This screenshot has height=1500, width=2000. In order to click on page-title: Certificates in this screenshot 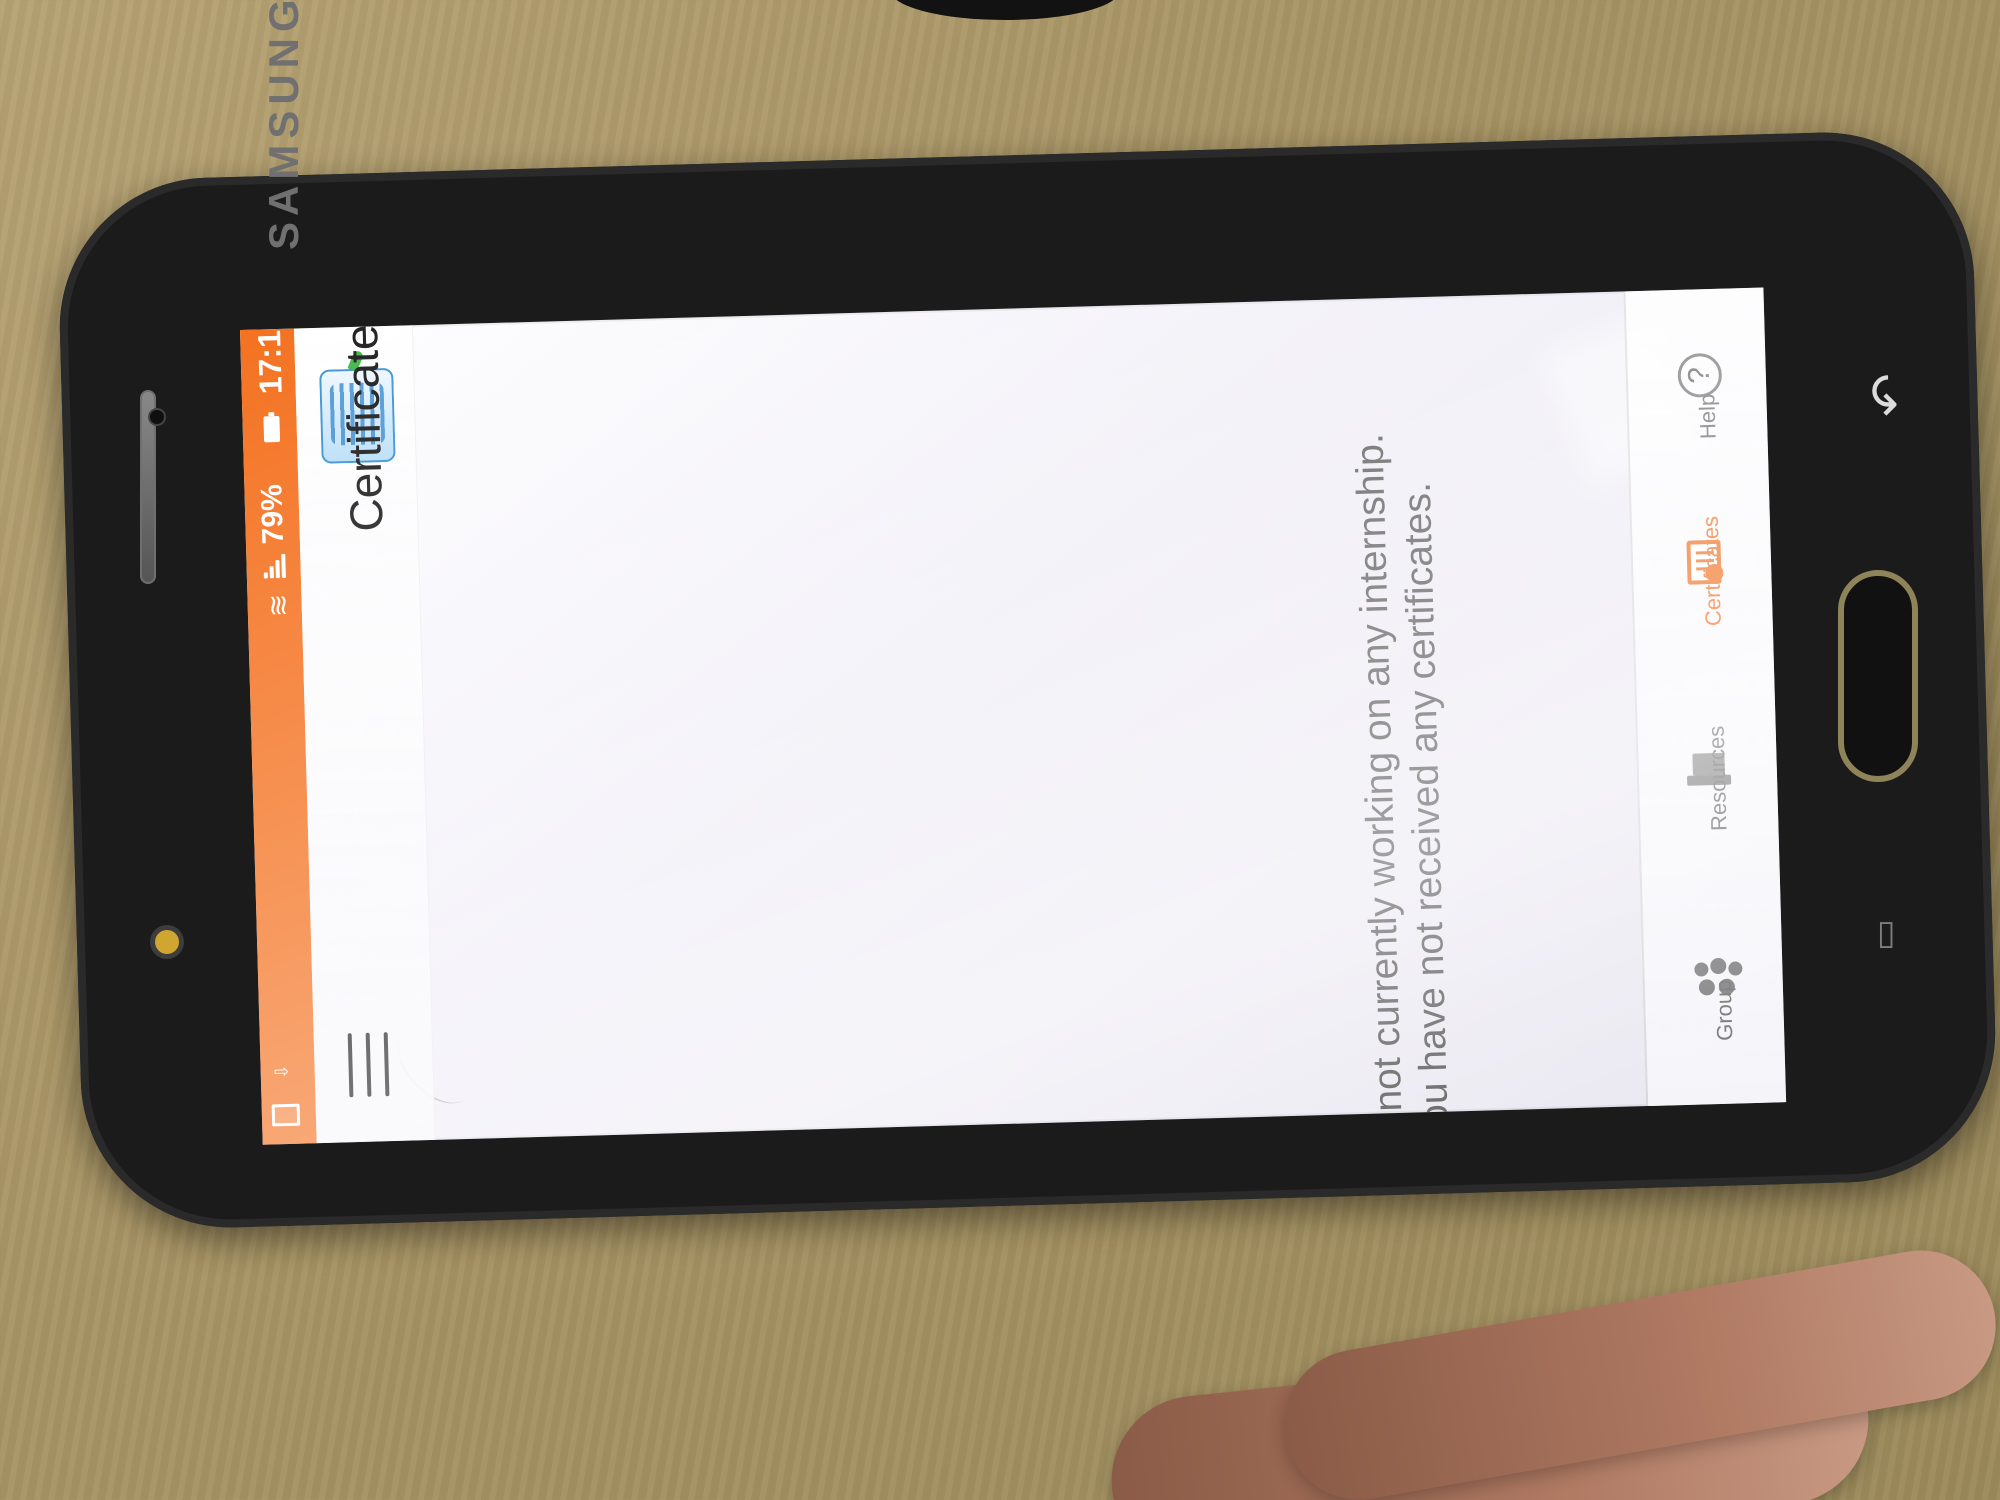, I will do `click(363, 416)`.